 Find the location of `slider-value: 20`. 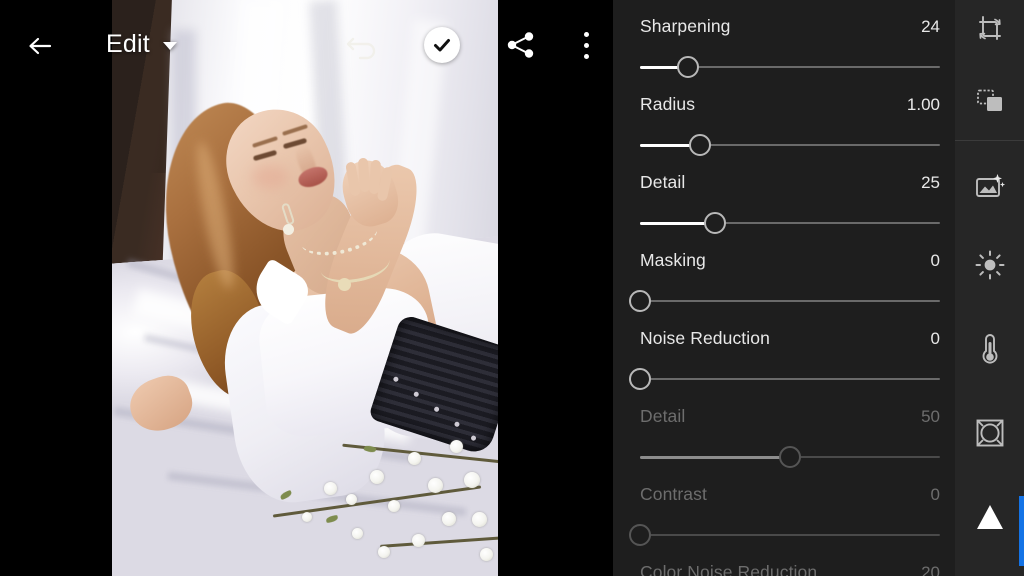

slider-value: 20 is located at coordinates (930, 569).